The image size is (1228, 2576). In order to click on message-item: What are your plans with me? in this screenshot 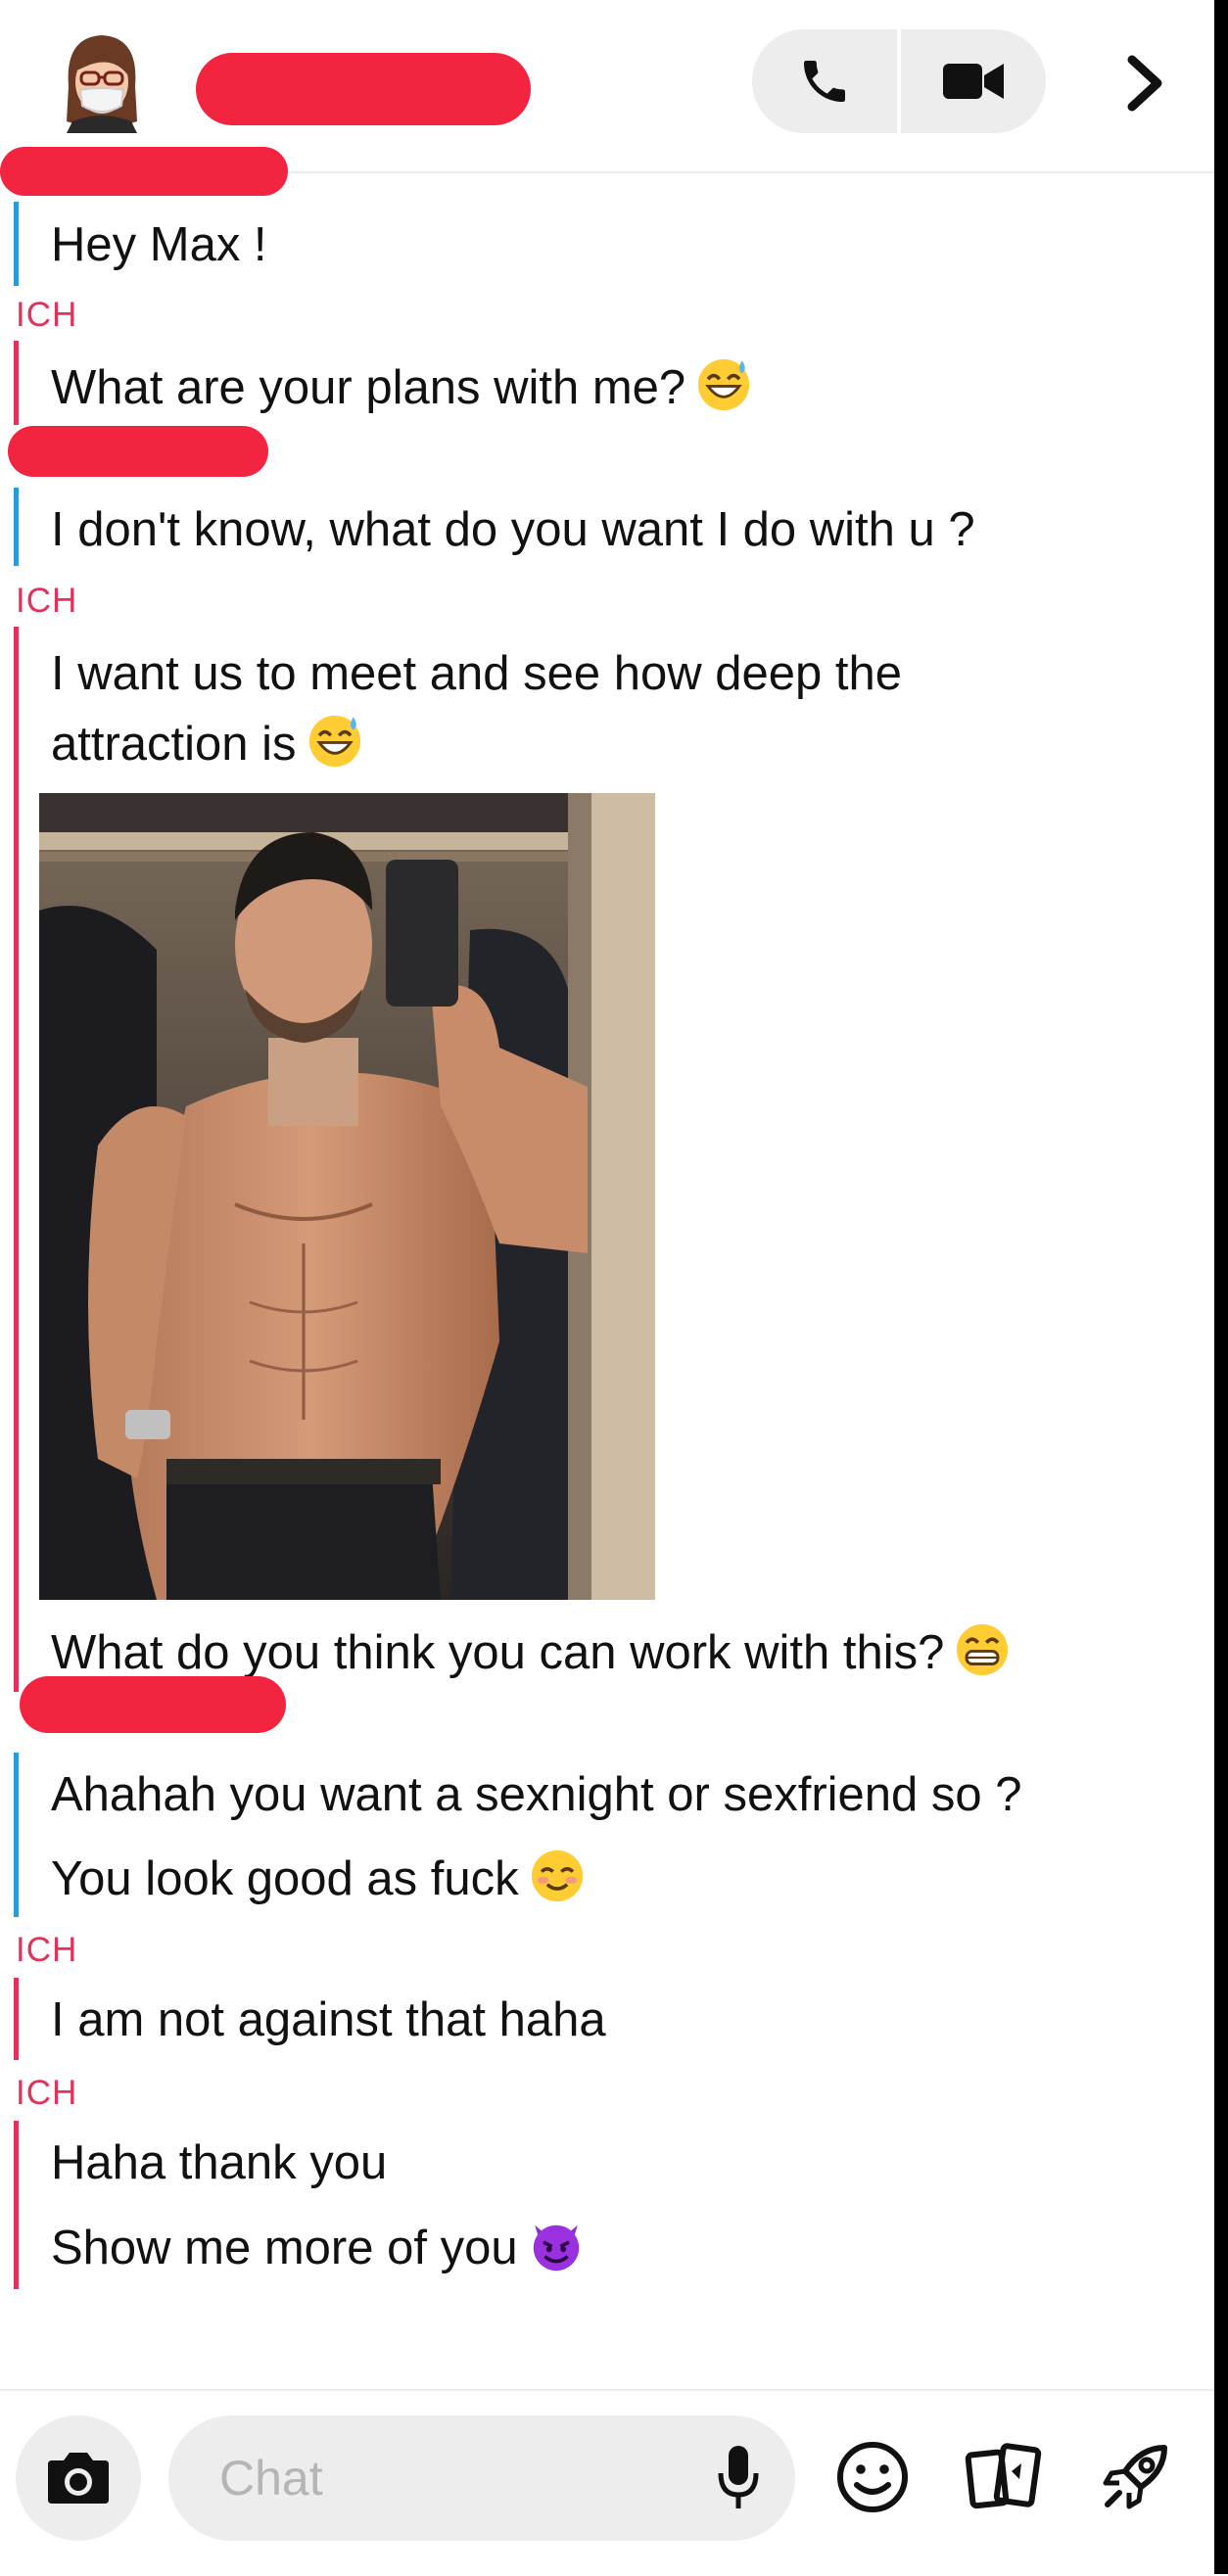, I will do `click(401, 387)`.